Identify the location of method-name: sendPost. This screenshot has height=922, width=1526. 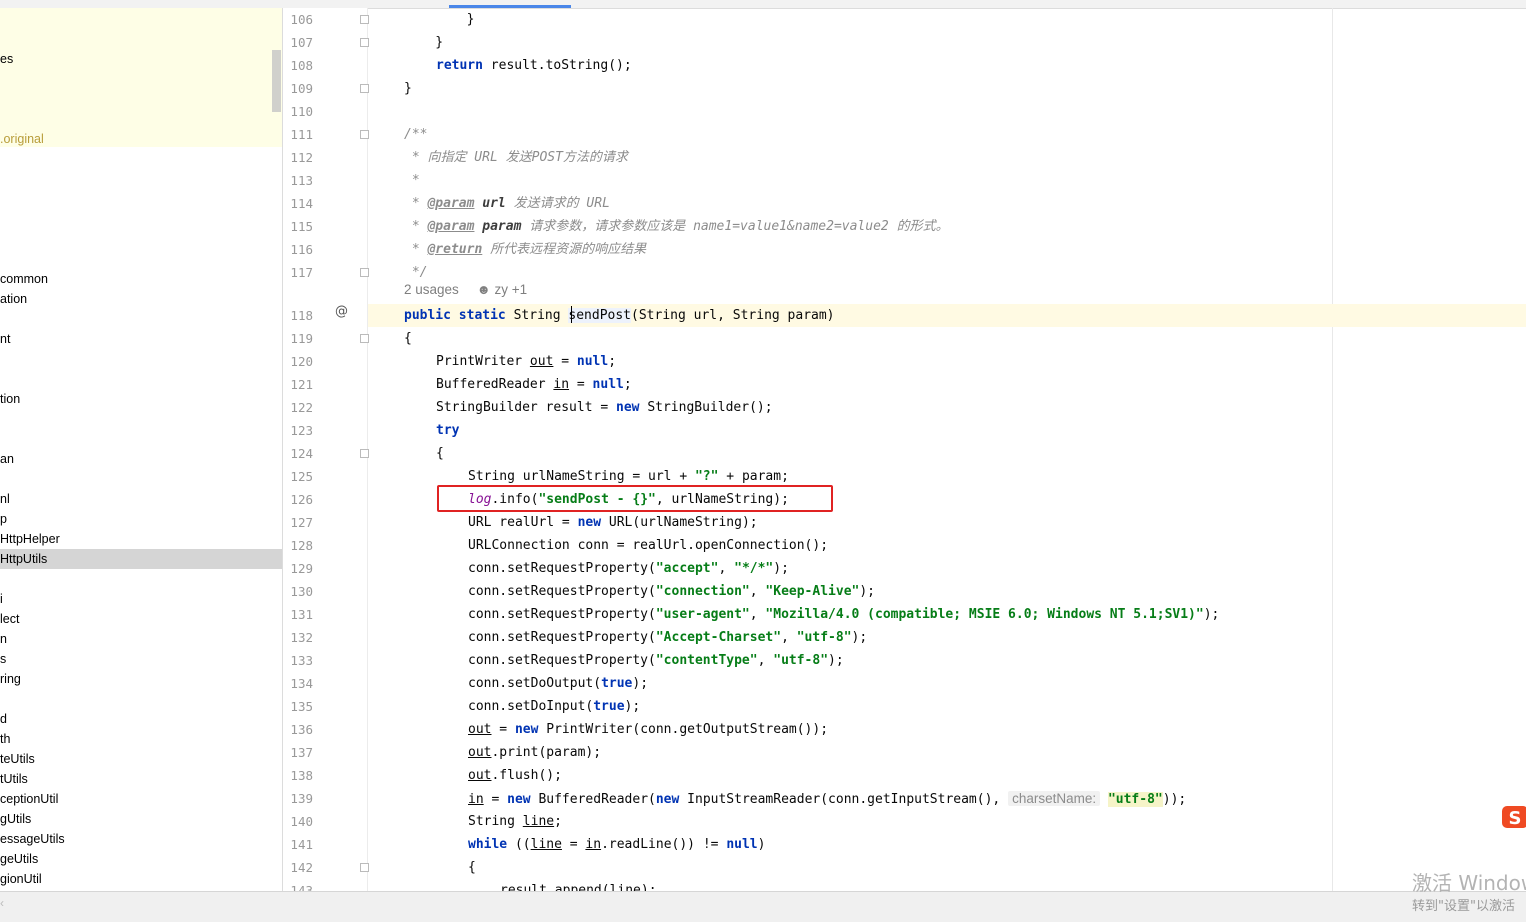
(600, 315).